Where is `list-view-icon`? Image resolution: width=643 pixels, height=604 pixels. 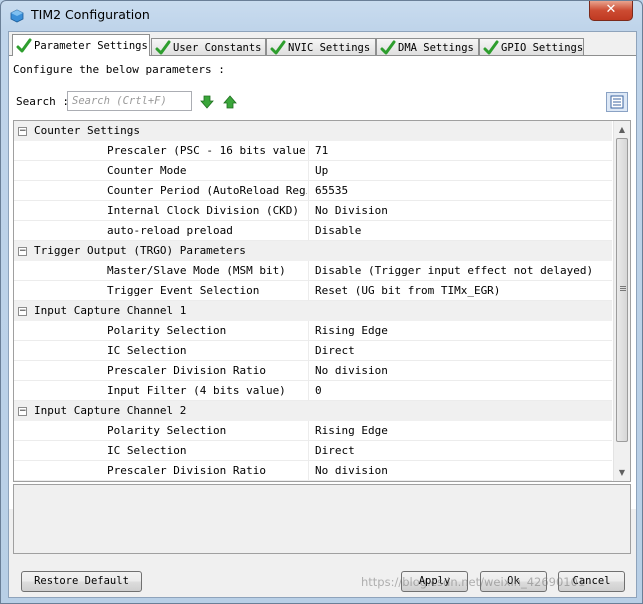 list-view-icon is located at coordinates (617, 102).